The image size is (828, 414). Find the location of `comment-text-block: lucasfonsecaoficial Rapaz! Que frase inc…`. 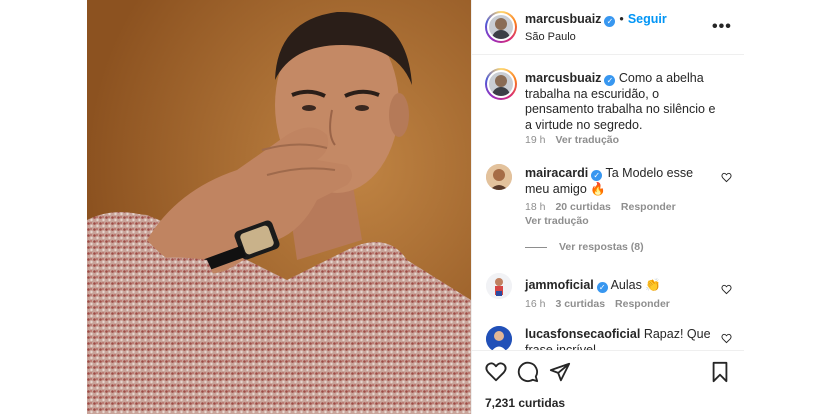

comment-text-block: lucasfonsecaoficial Rapaz! Que frase inc… is located at coordinates (622, 338).